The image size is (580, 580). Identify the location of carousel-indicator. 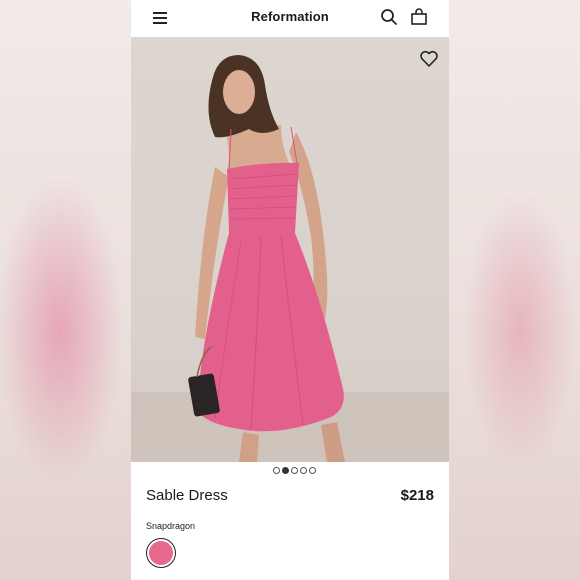
(294, 470).